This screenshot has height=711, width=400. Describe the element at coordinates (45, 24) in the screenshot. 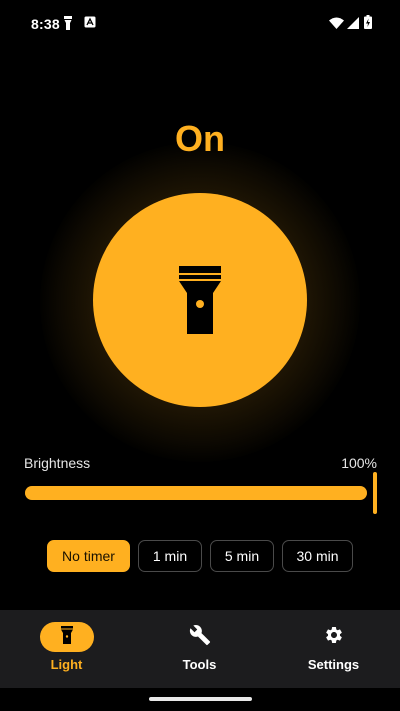

I see `status-time: 8:38` at that location.